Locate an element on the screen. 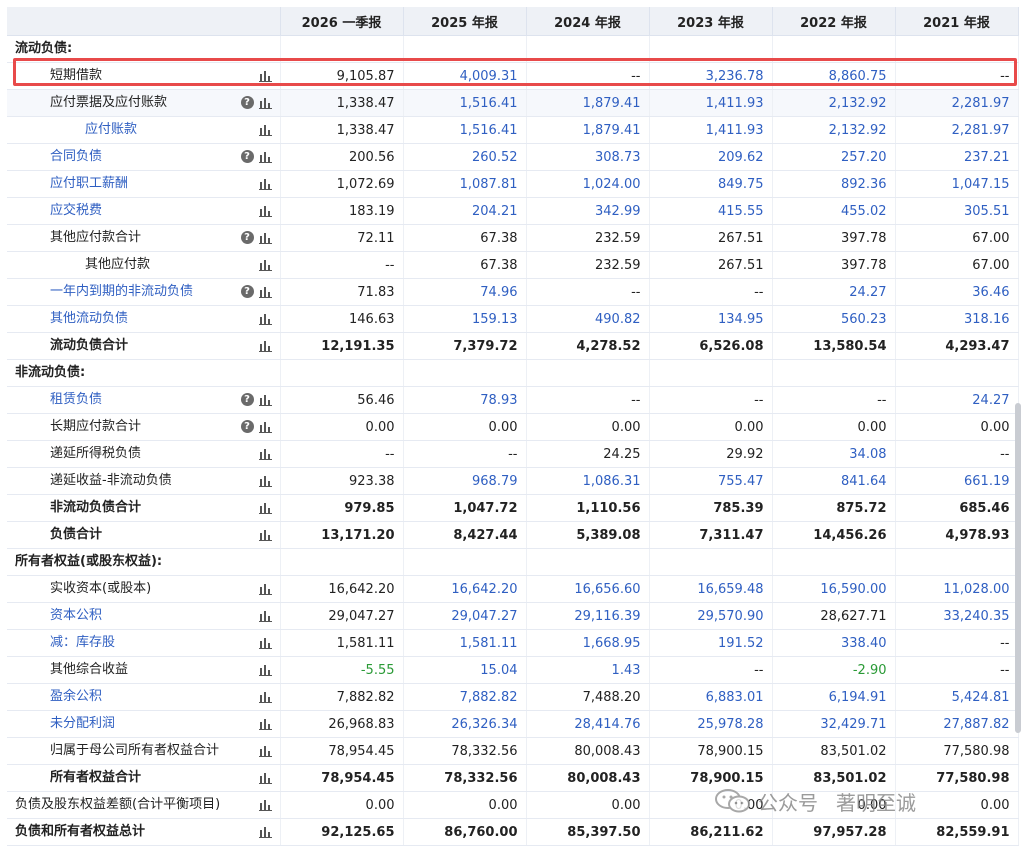 The width and height of the screenshot is (1023, 846). value-cell: 308.73 is located at coordinates (588, 157).